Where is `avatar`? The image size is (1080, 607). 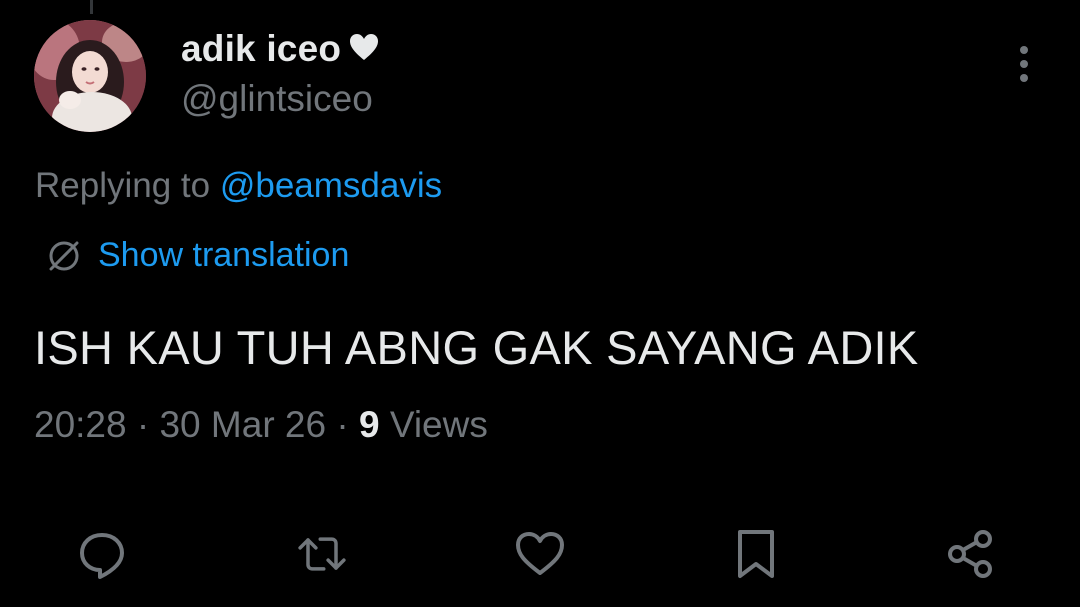 avatar is located at coordinates (90, 76).